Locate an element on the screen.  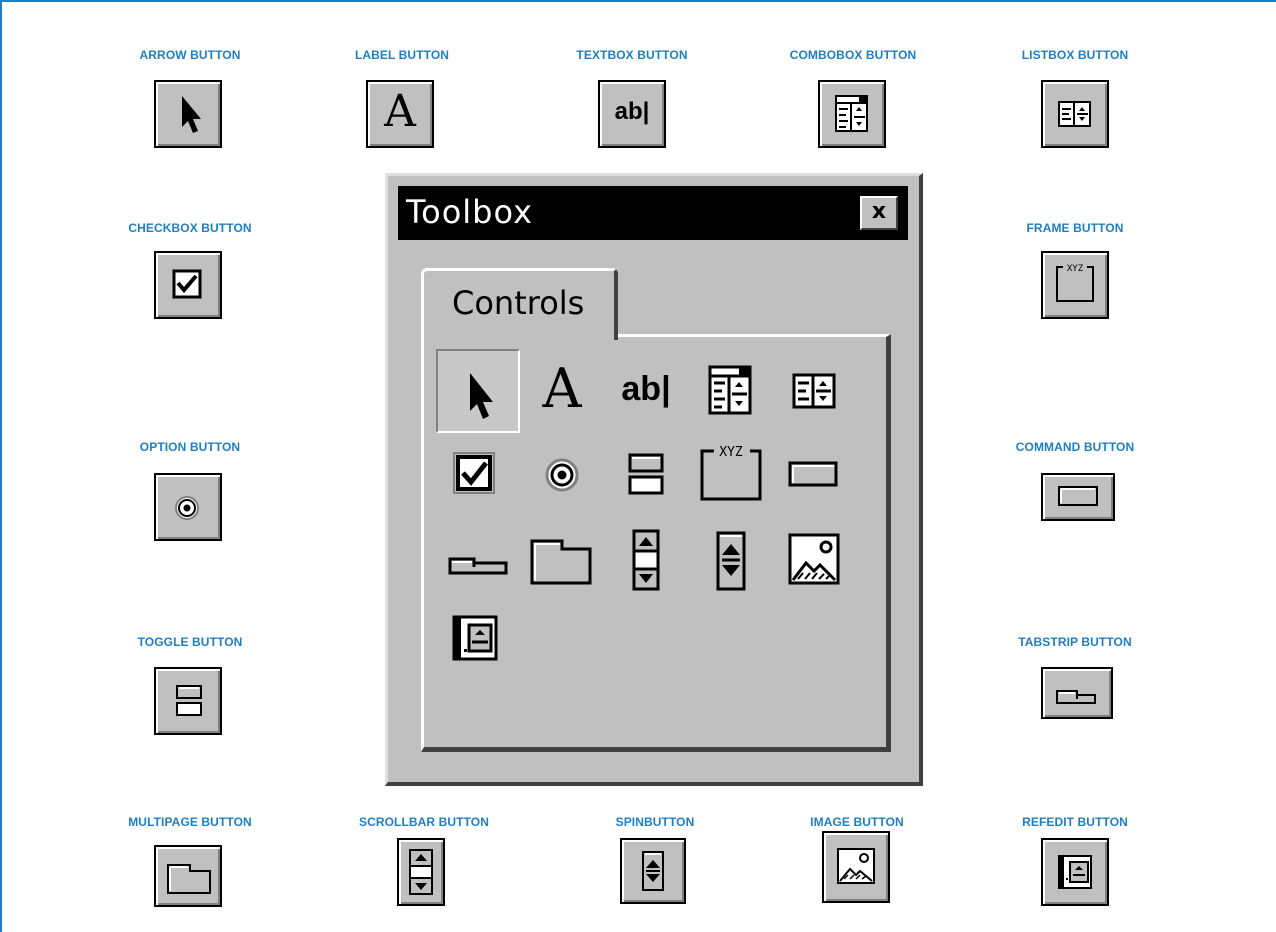
callout-frame: FRAME BUTTON is located at coordinates (1075, 228).